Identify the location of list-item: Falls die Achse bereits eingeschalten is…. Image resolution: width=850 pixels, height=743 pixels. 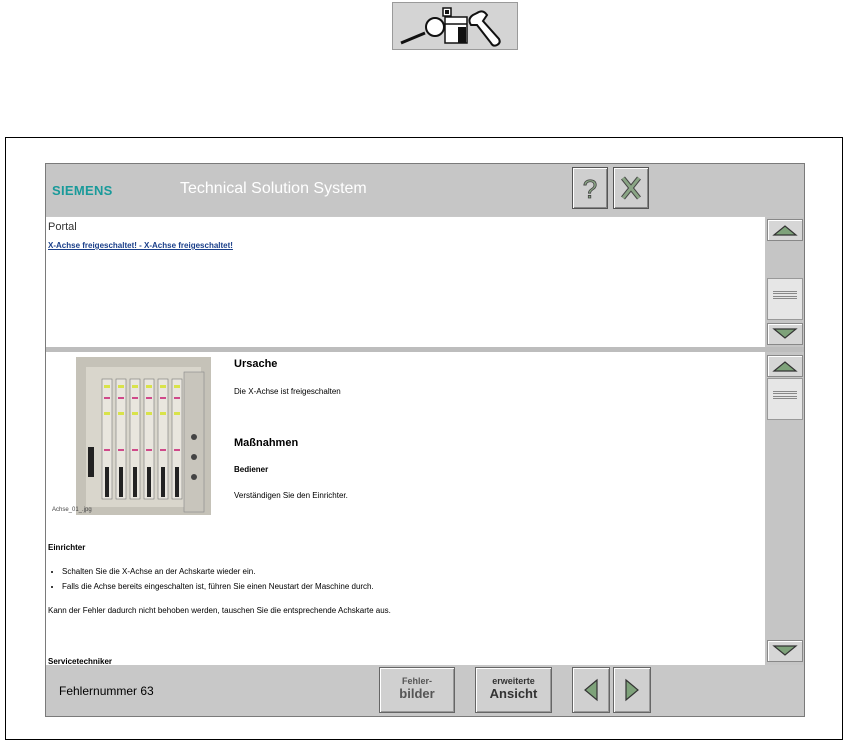
(412, 586).